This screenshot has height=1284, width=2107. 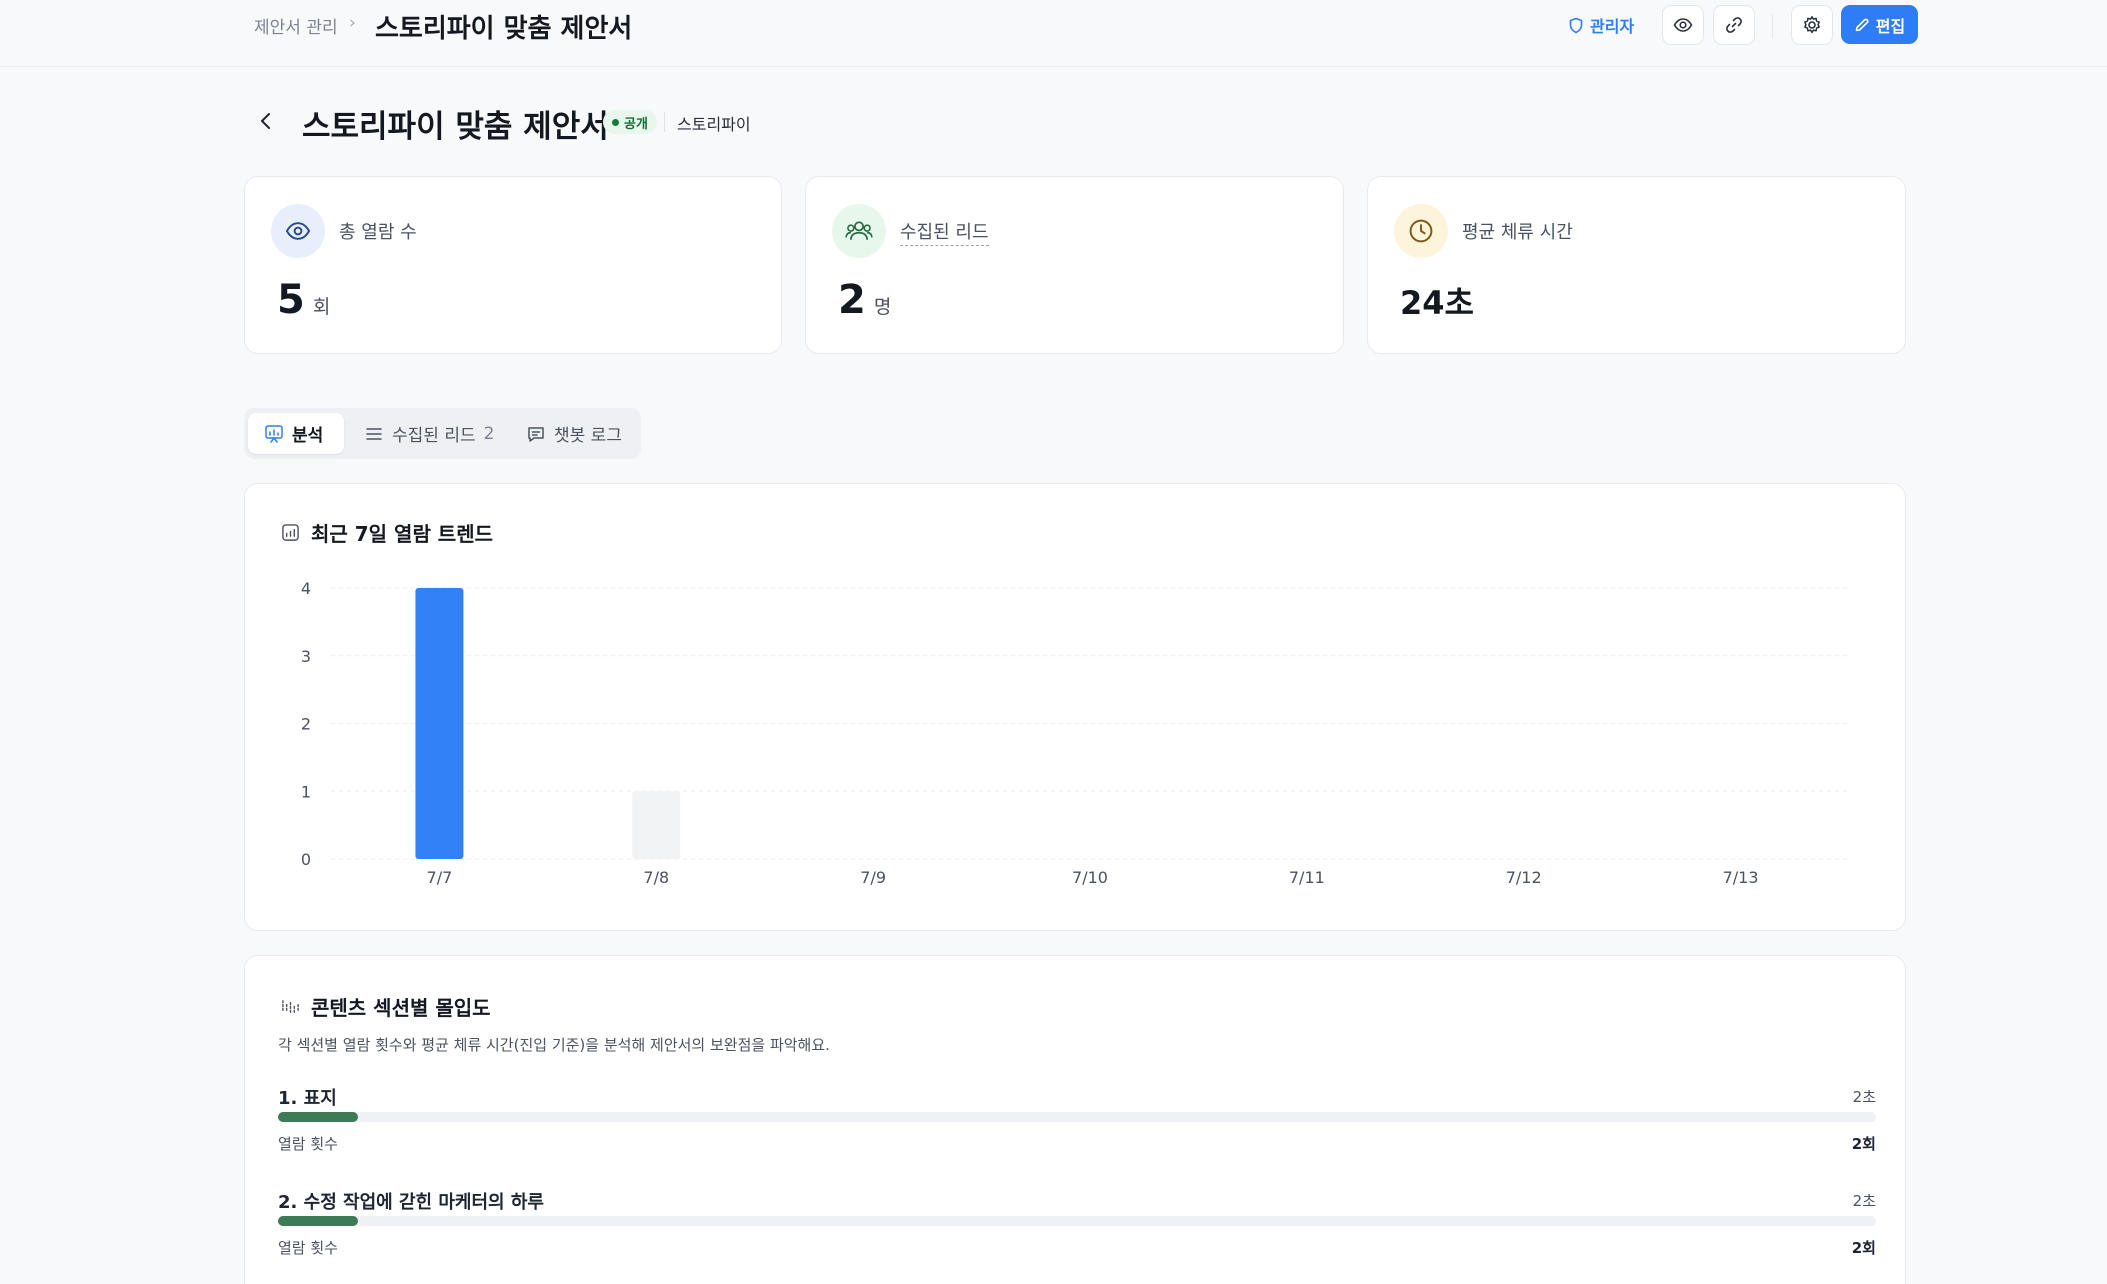 What do you see at coordinates (296, 25) in the screenshot?
I see `breadcrumb-parent-link: 제안서 관리` at bounding box center [296, 25].